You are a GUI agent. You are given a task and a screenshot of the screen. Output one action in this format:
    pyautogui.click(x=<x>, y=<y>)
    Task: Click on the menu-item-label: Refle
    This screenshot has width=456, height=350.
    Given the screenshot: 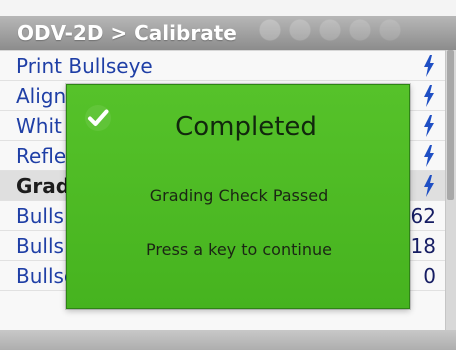 What is the action you would take?
    pyautogui.click(x=41, y=156)
    